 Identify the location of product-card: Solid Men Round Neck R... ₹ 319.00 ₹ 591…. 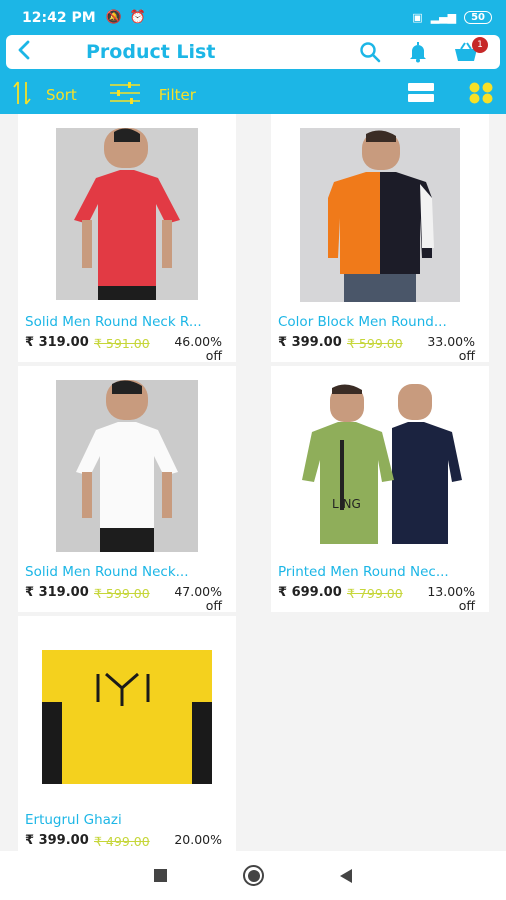
(127, 238).